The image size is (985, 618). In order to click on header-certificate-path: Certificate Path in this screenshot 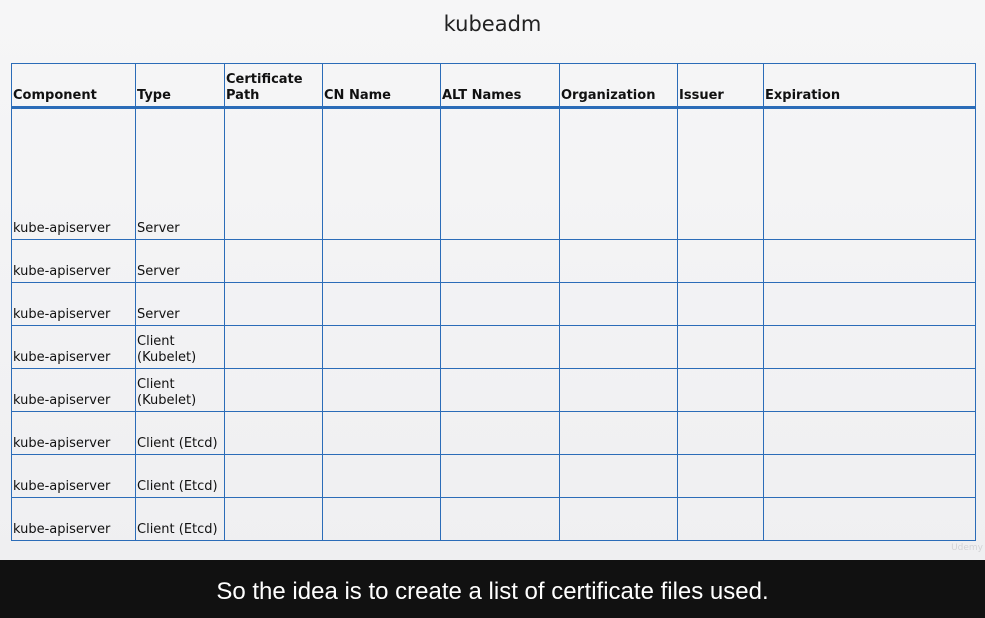, I will do `click(273, 86)`.